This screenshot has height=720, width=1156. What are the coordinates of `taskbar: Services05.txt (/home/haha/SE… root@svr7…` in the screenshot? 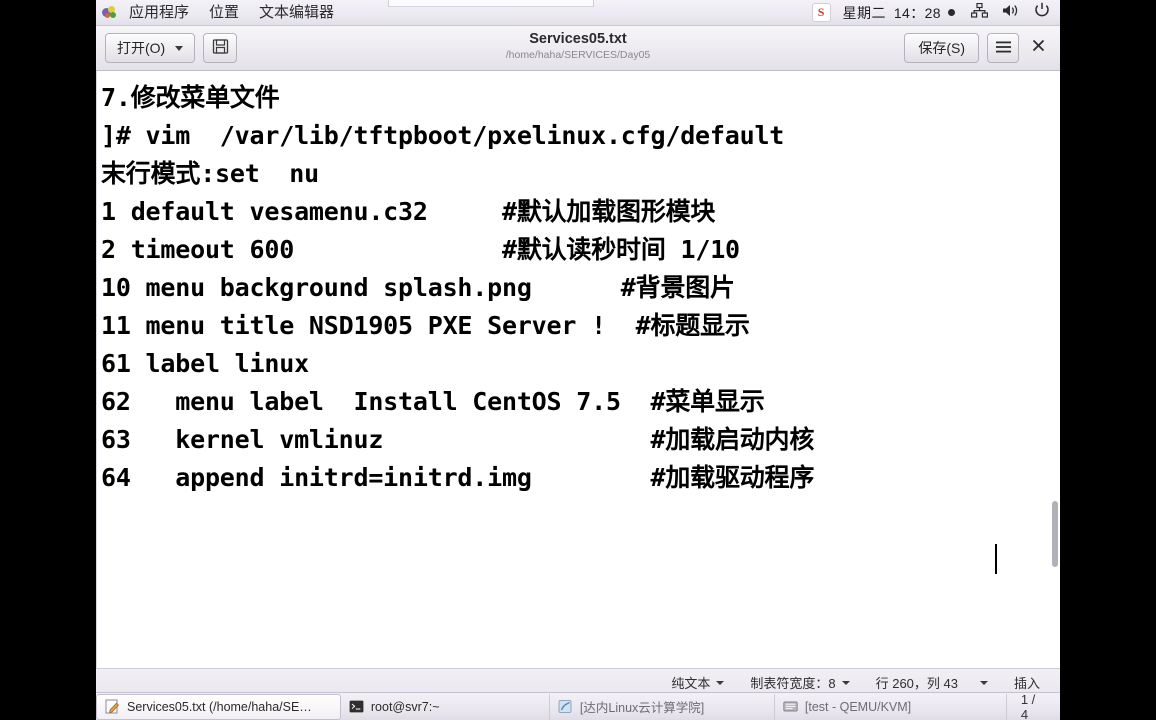 It's located at (578, 706).